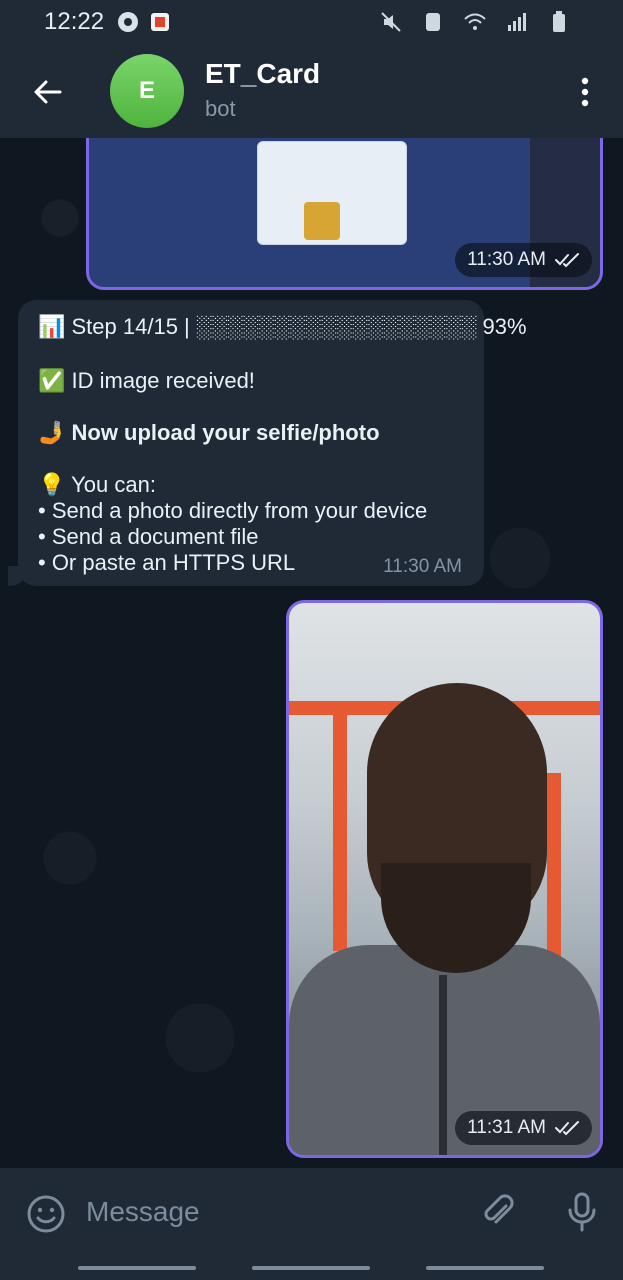 This screenshot has height=1280, width=623. I want to click on id-card-image, so click(332, 193).